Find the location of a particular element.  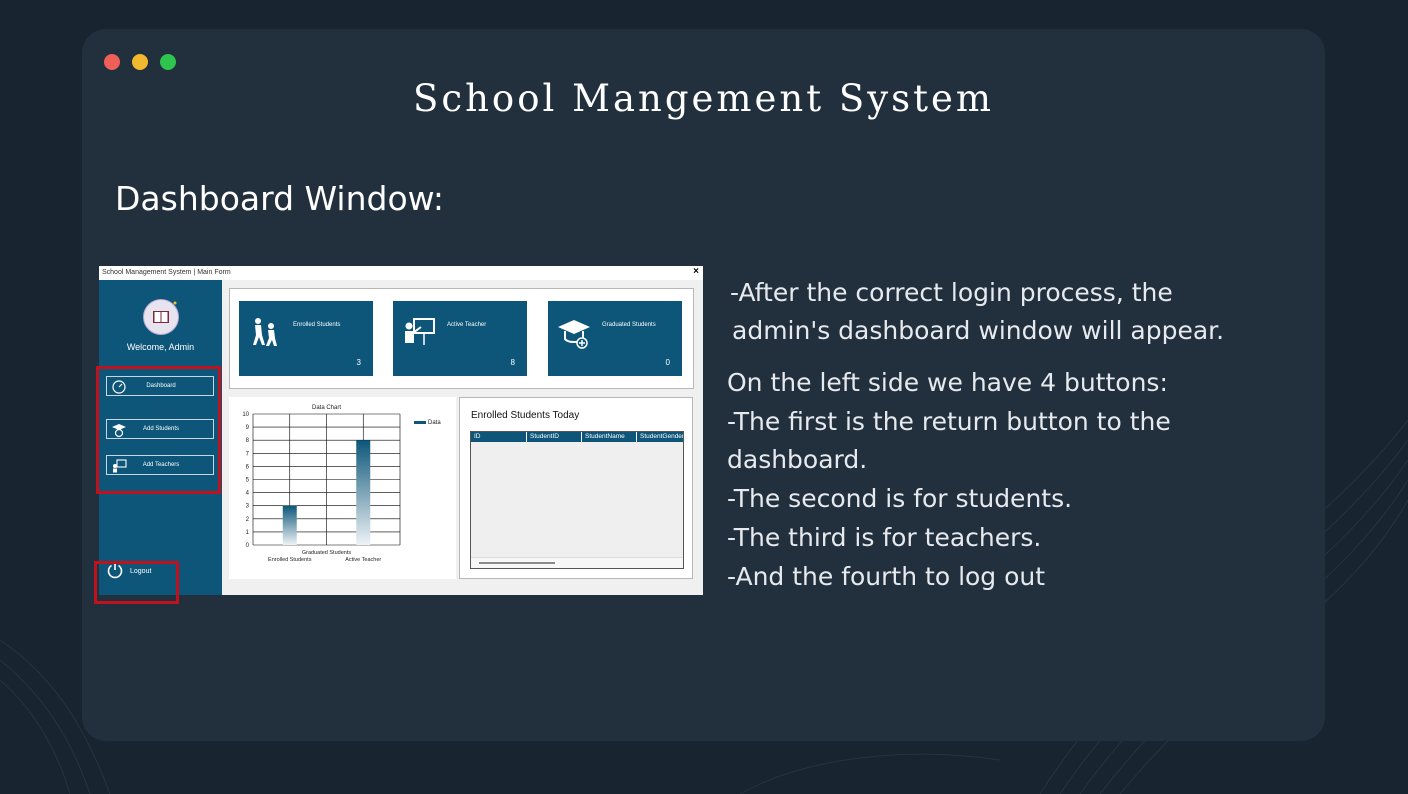

chart-y-tick-label: 3 is located at coordinates (248, 507).